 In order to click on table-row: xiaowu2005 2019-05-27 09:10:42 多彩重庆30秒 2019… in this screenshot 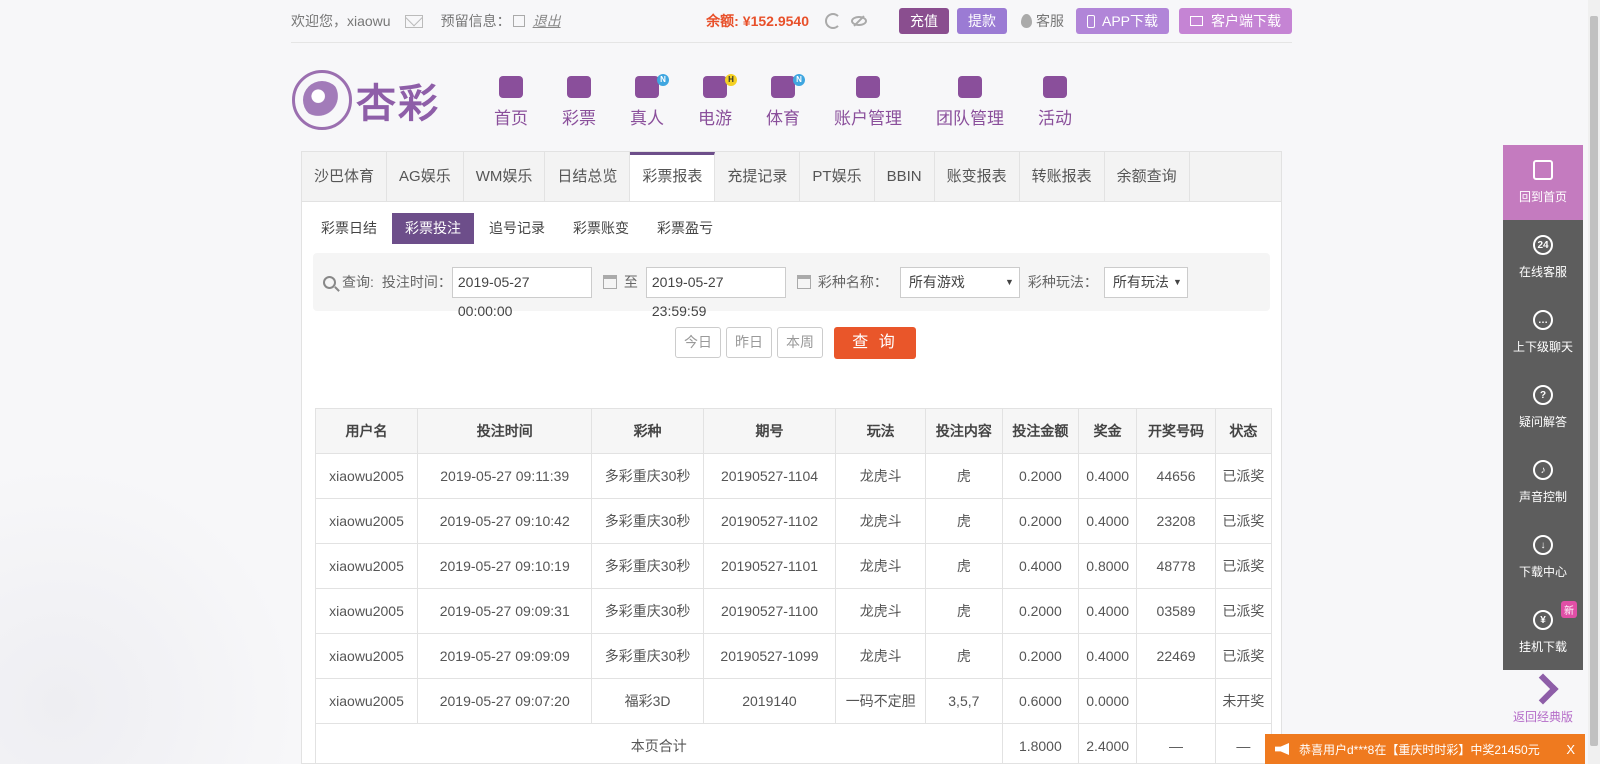, I will do `click(793, 521)`.